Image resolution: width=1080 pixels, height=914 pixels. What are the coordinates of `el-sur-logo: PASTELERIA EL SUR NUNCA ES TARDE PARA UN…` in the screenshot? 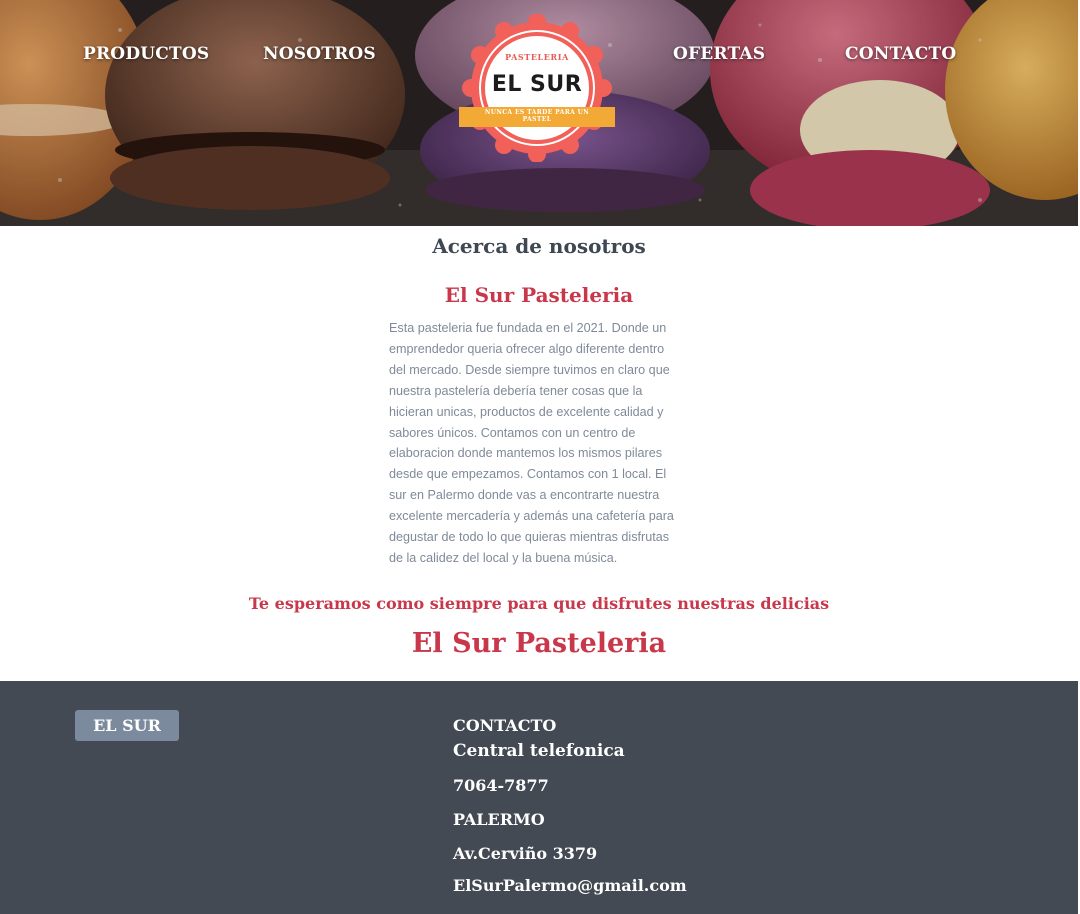 It's located at (537, 88).